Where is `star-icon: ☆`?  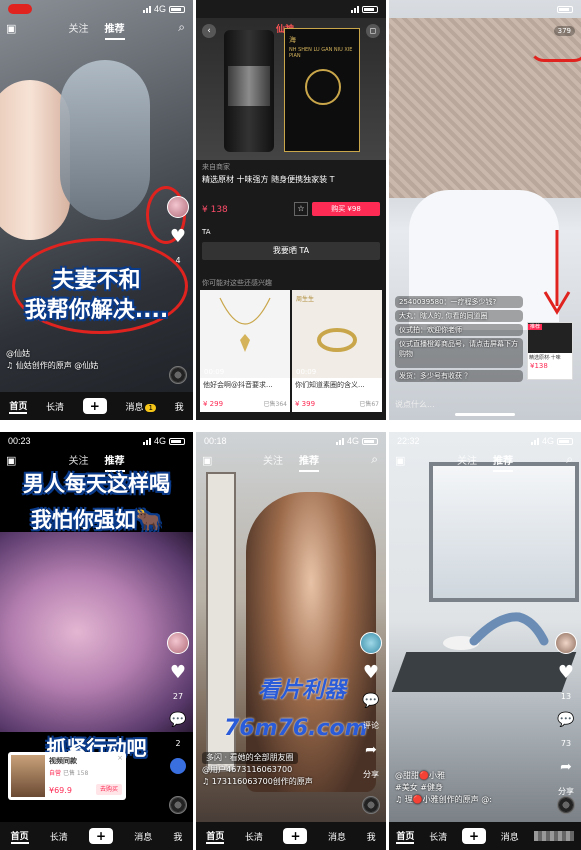
star-icon: ☆ is located at coordinates (301, 209).